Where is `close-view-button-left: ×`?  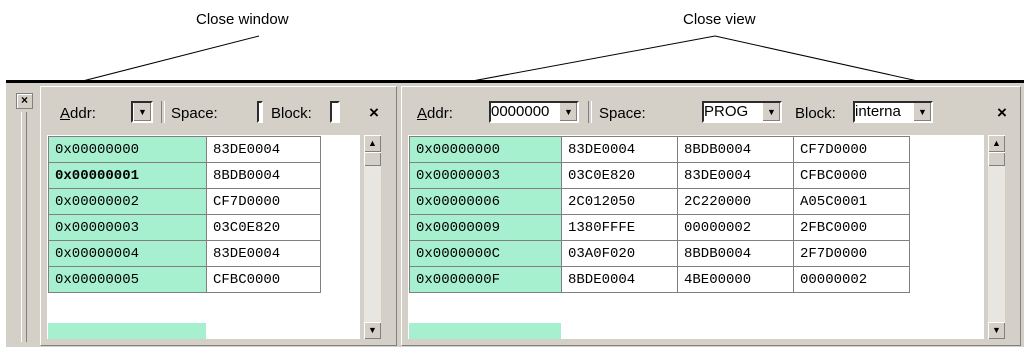
close-view-button-left: × is located at coordinates (374, 113).